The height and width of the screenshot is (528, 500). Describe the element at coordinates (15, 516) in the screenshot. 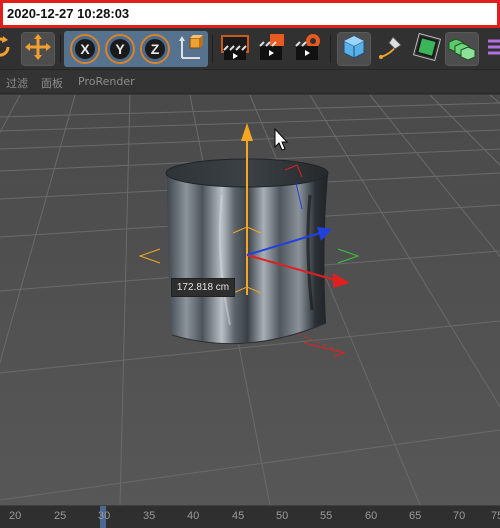

I see `timeline-tick: 20` at that location.